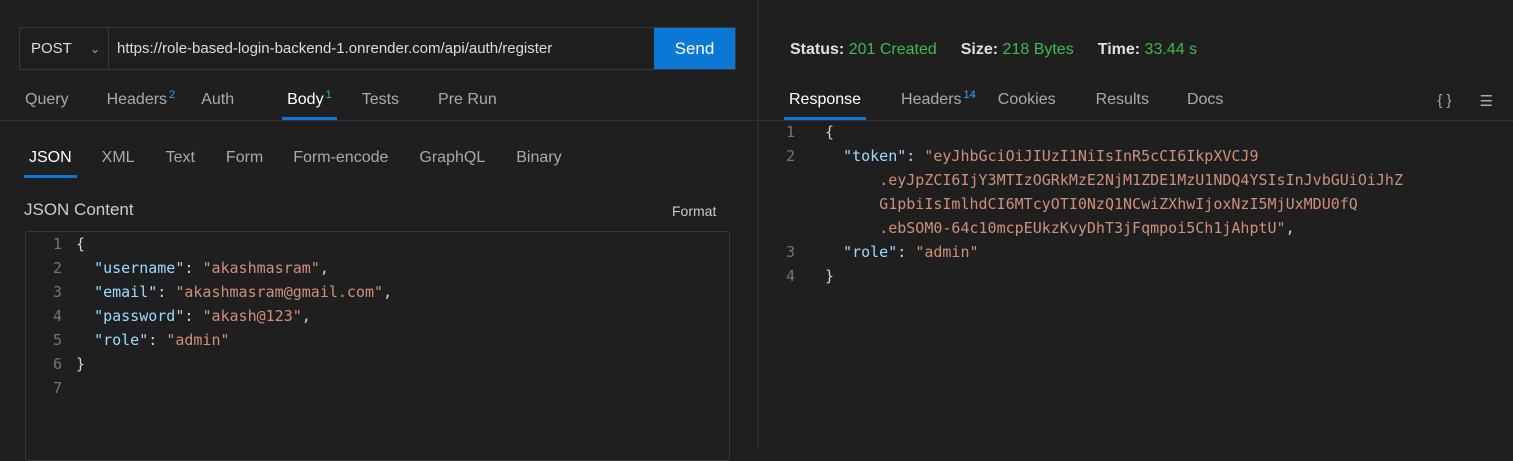  I want to click on code-token: "email", so click(126, 292).